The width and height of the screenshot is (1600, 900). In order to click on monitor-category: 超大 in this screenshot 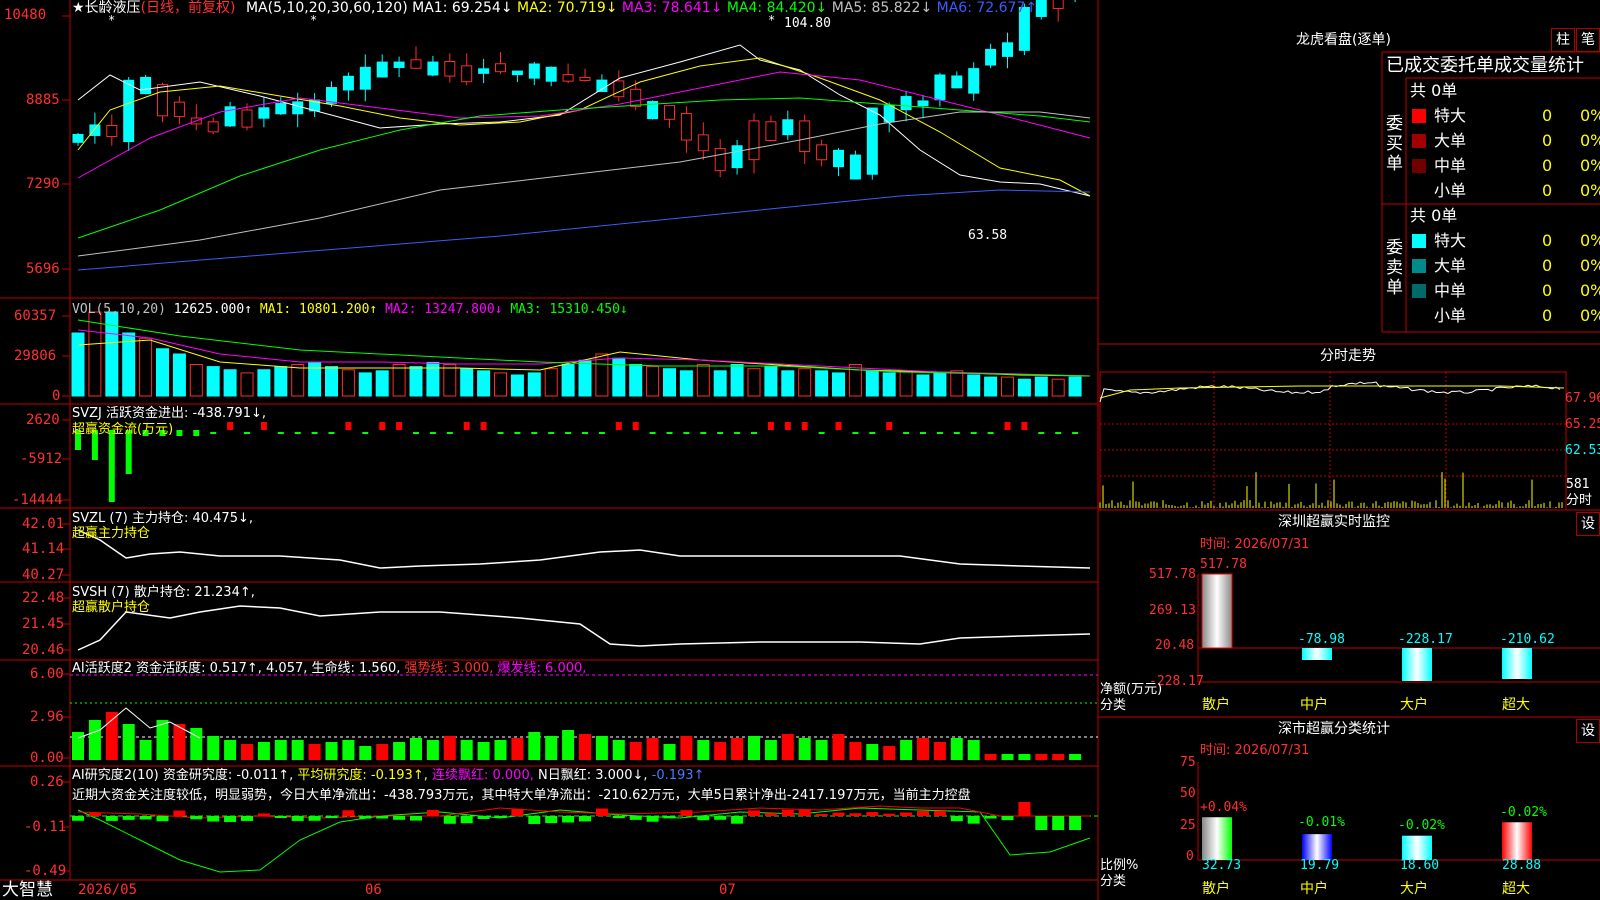, I will do `click(1516, 705)`.